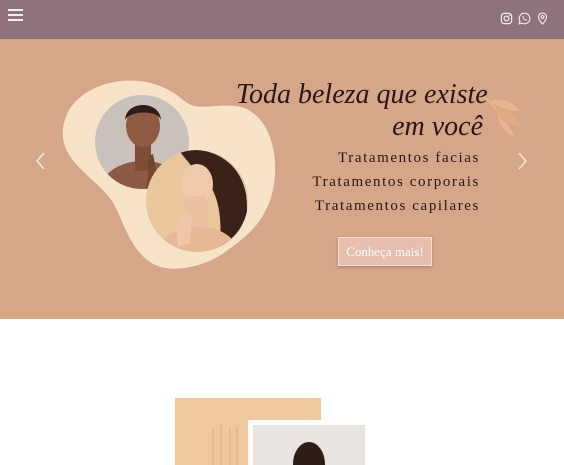 The width and height of the screenshot is (564, 465). I want to click on location-pin-icon, so click(542, 19).